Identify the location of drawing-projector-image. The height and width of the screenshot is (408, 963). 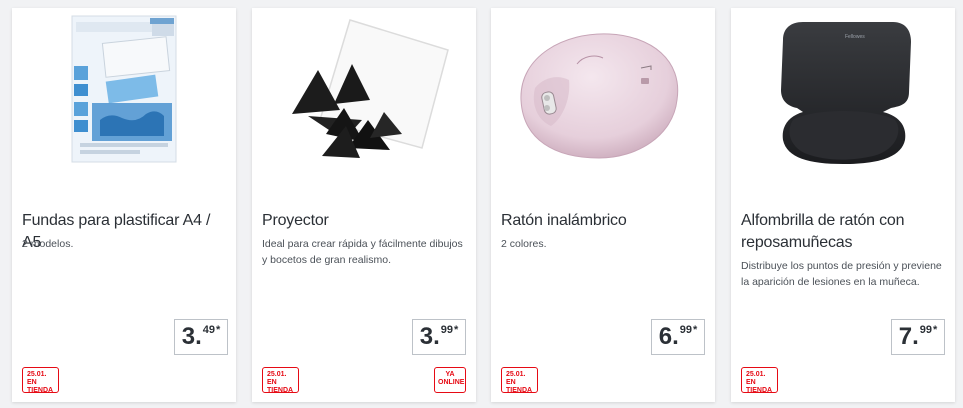
(364, 93).